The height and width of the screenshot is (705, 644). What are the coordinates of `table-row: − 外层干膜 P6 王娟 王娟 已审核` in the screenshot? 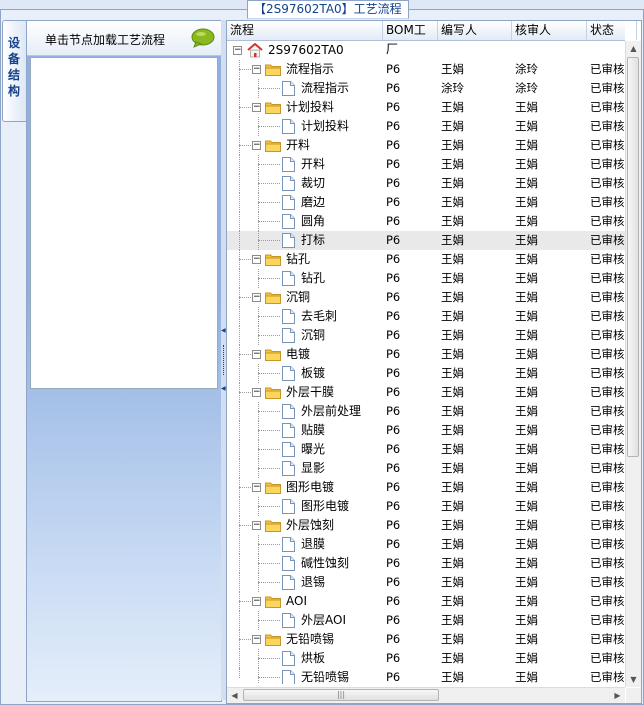 It's located at (426, 392).